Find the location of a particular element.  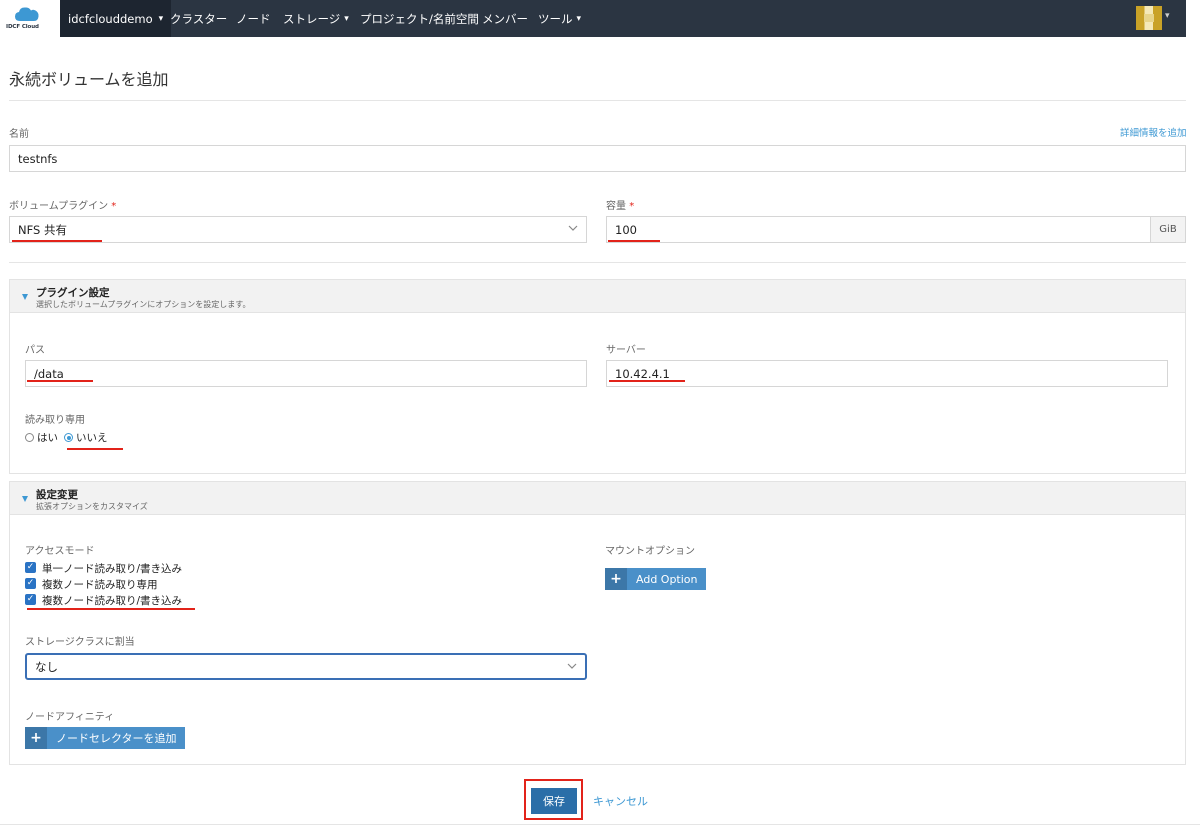

readonly-label: 読み取り専用 is located at coordinates (55, 420).